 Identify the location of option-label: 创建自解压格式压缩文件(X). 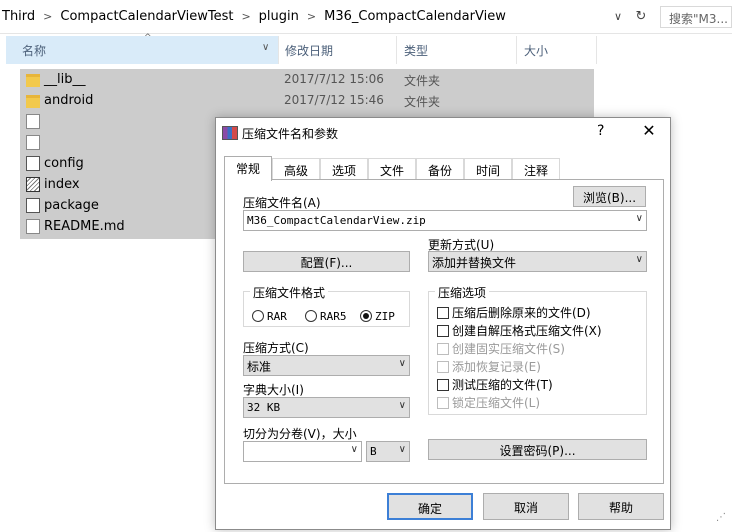
(527, 331).